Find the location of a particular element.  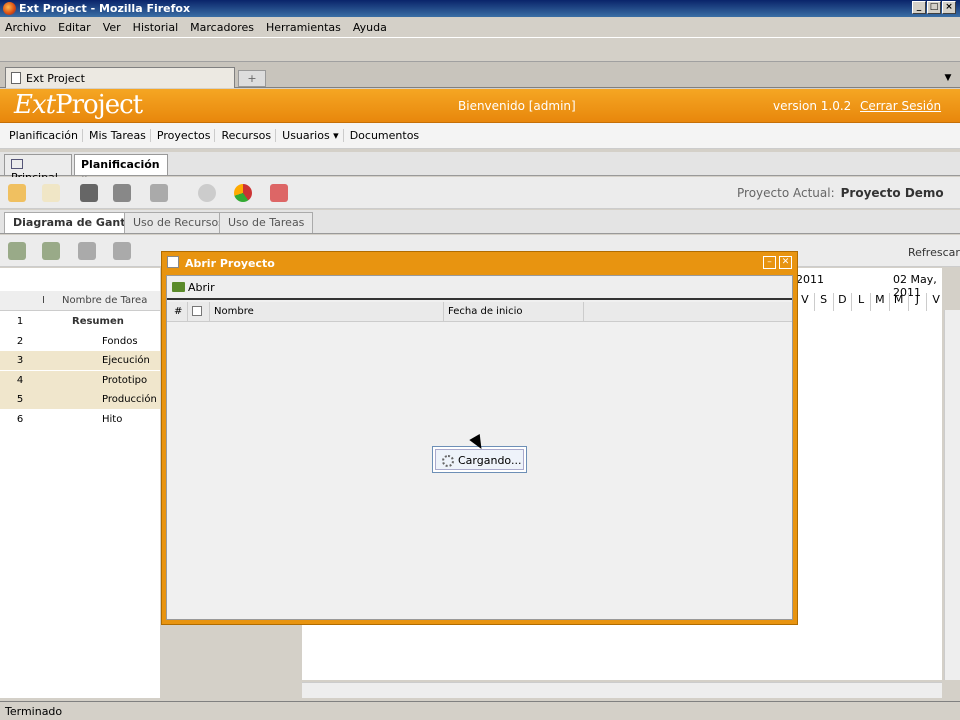

refresh-cloud-icon is located at coordinates (207, 193).